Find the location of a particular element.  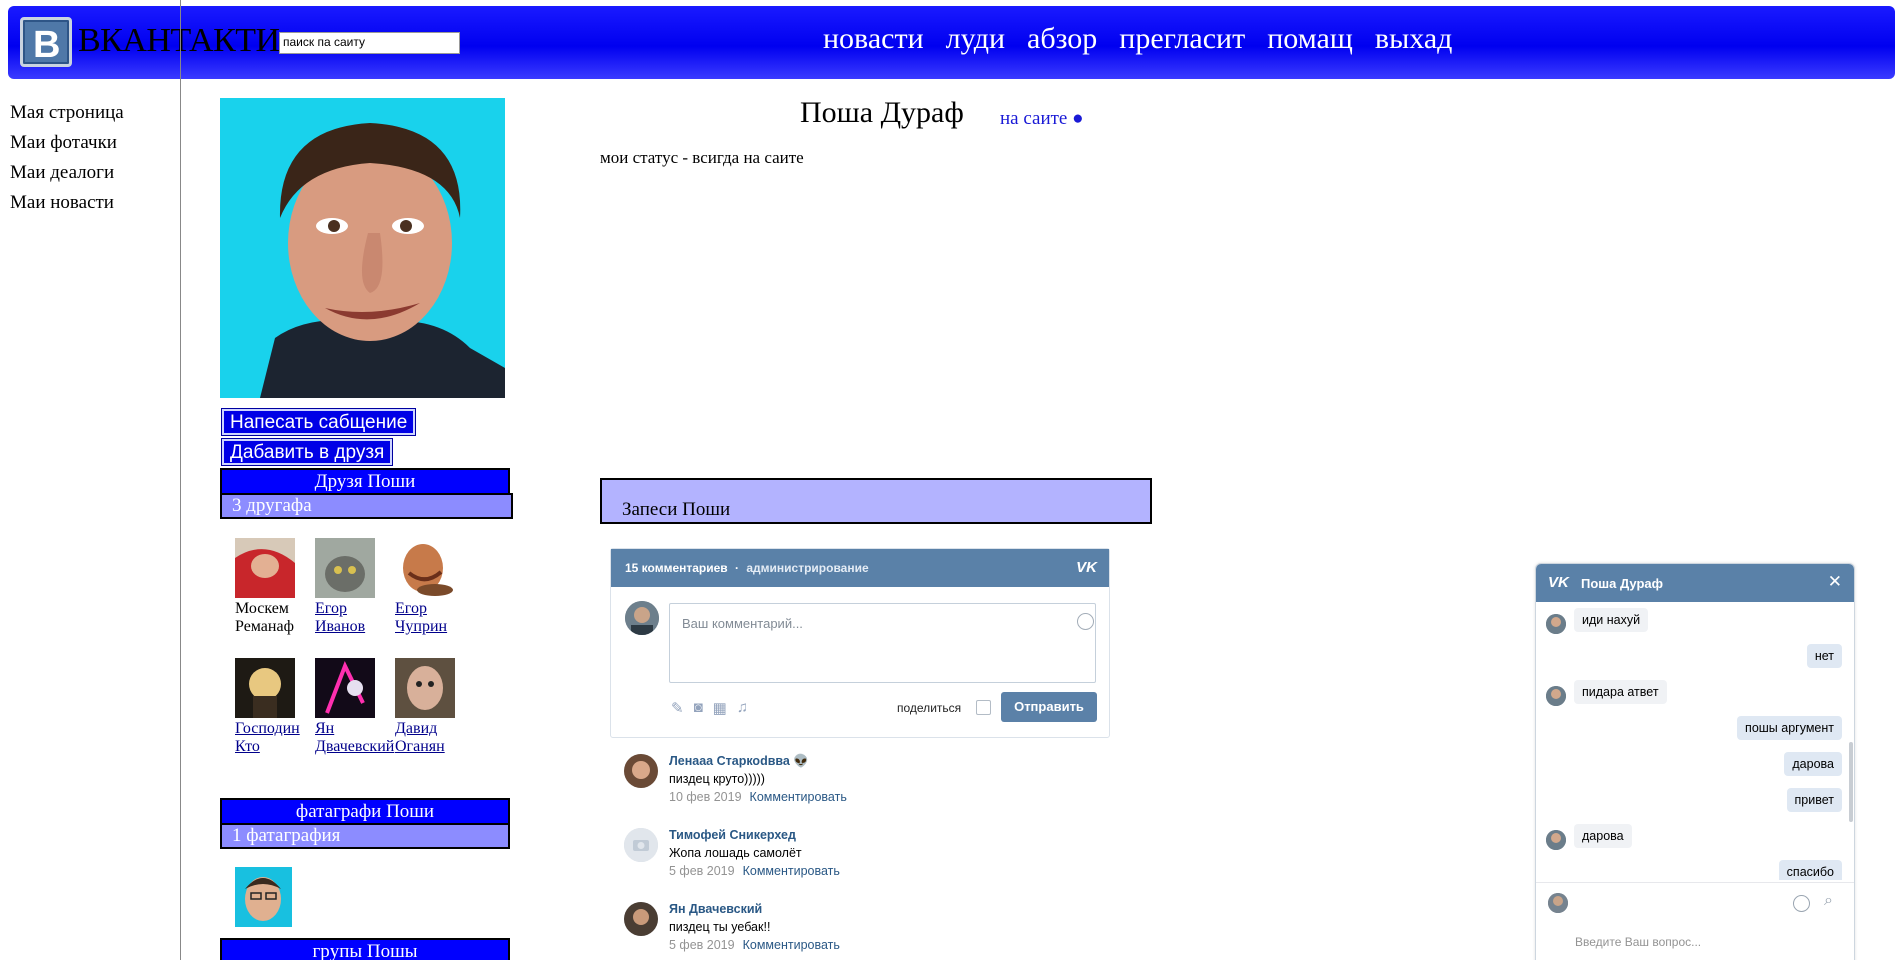

video-icon: ▦ is located at coordinates (720, 708).